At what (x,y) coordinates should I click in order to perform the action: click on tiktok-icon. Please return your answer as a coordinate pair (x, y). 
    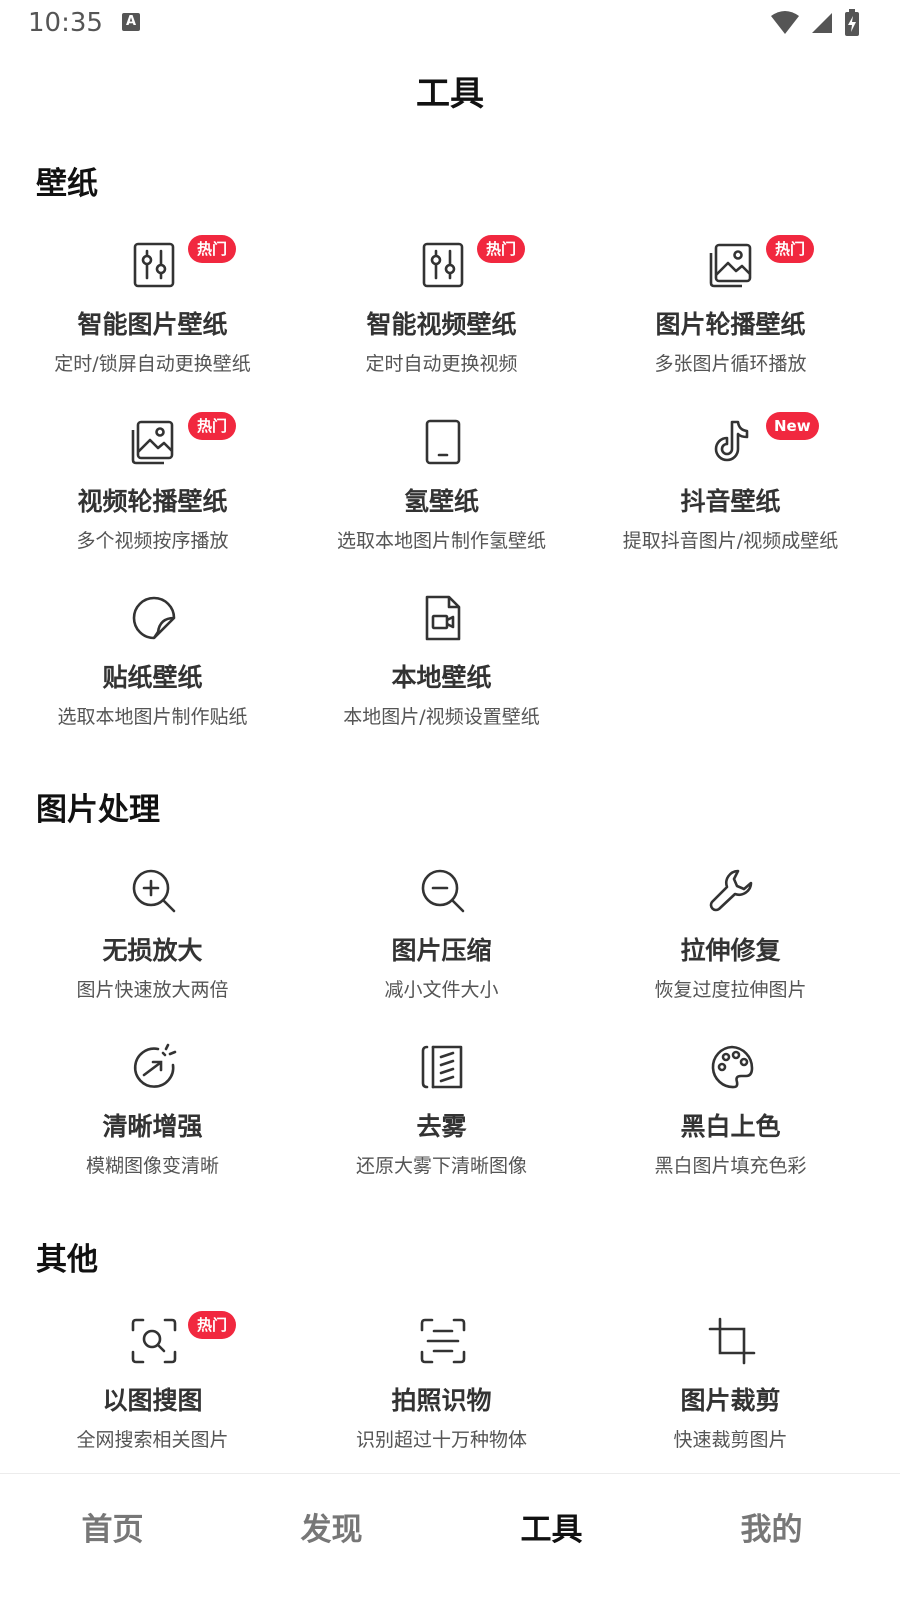
    Looking at the image, I should click on (731, 441).